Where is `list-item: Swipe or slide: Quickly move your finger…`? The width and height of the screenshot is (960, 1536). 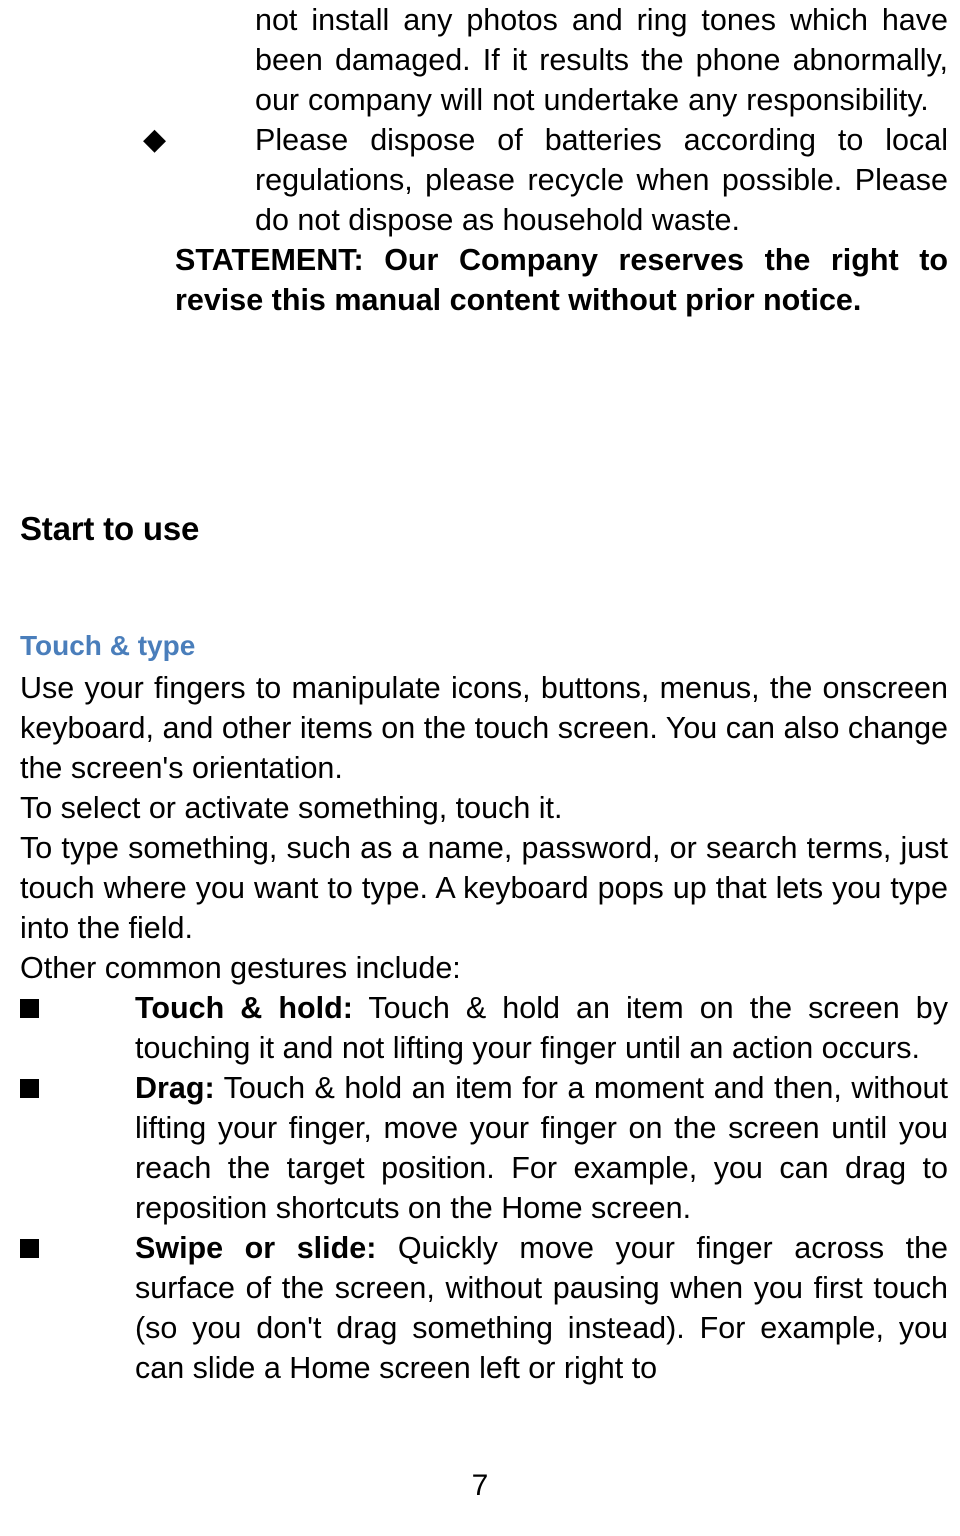 list-item: Swipe or slide: Quickly move your finger… is located at coordinates (480, 1308).